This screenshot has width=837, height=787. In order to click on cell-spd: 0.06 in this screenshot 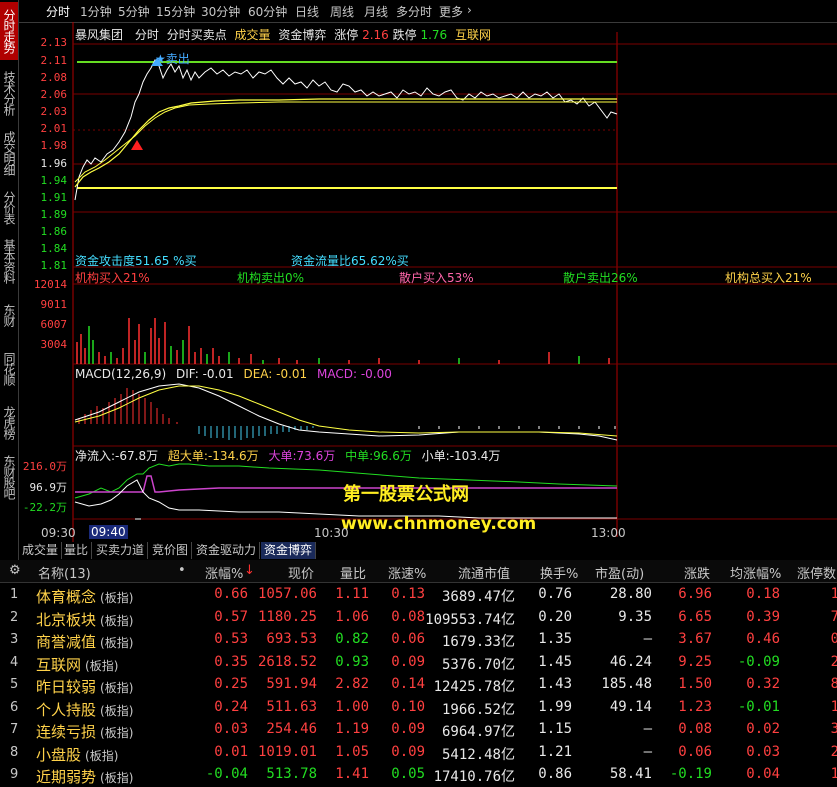, I will do `click(408, 639)`.